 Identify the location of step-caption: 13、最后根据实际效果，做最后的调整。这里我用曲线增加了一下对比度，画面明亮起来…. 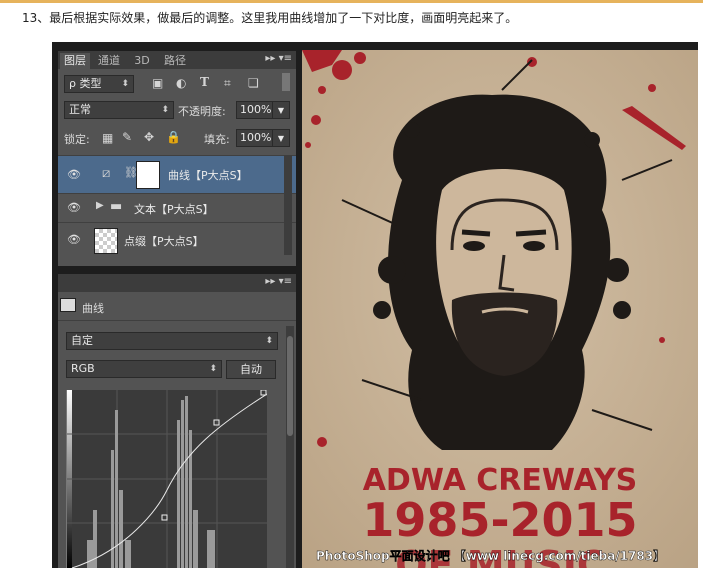
(270, 18).